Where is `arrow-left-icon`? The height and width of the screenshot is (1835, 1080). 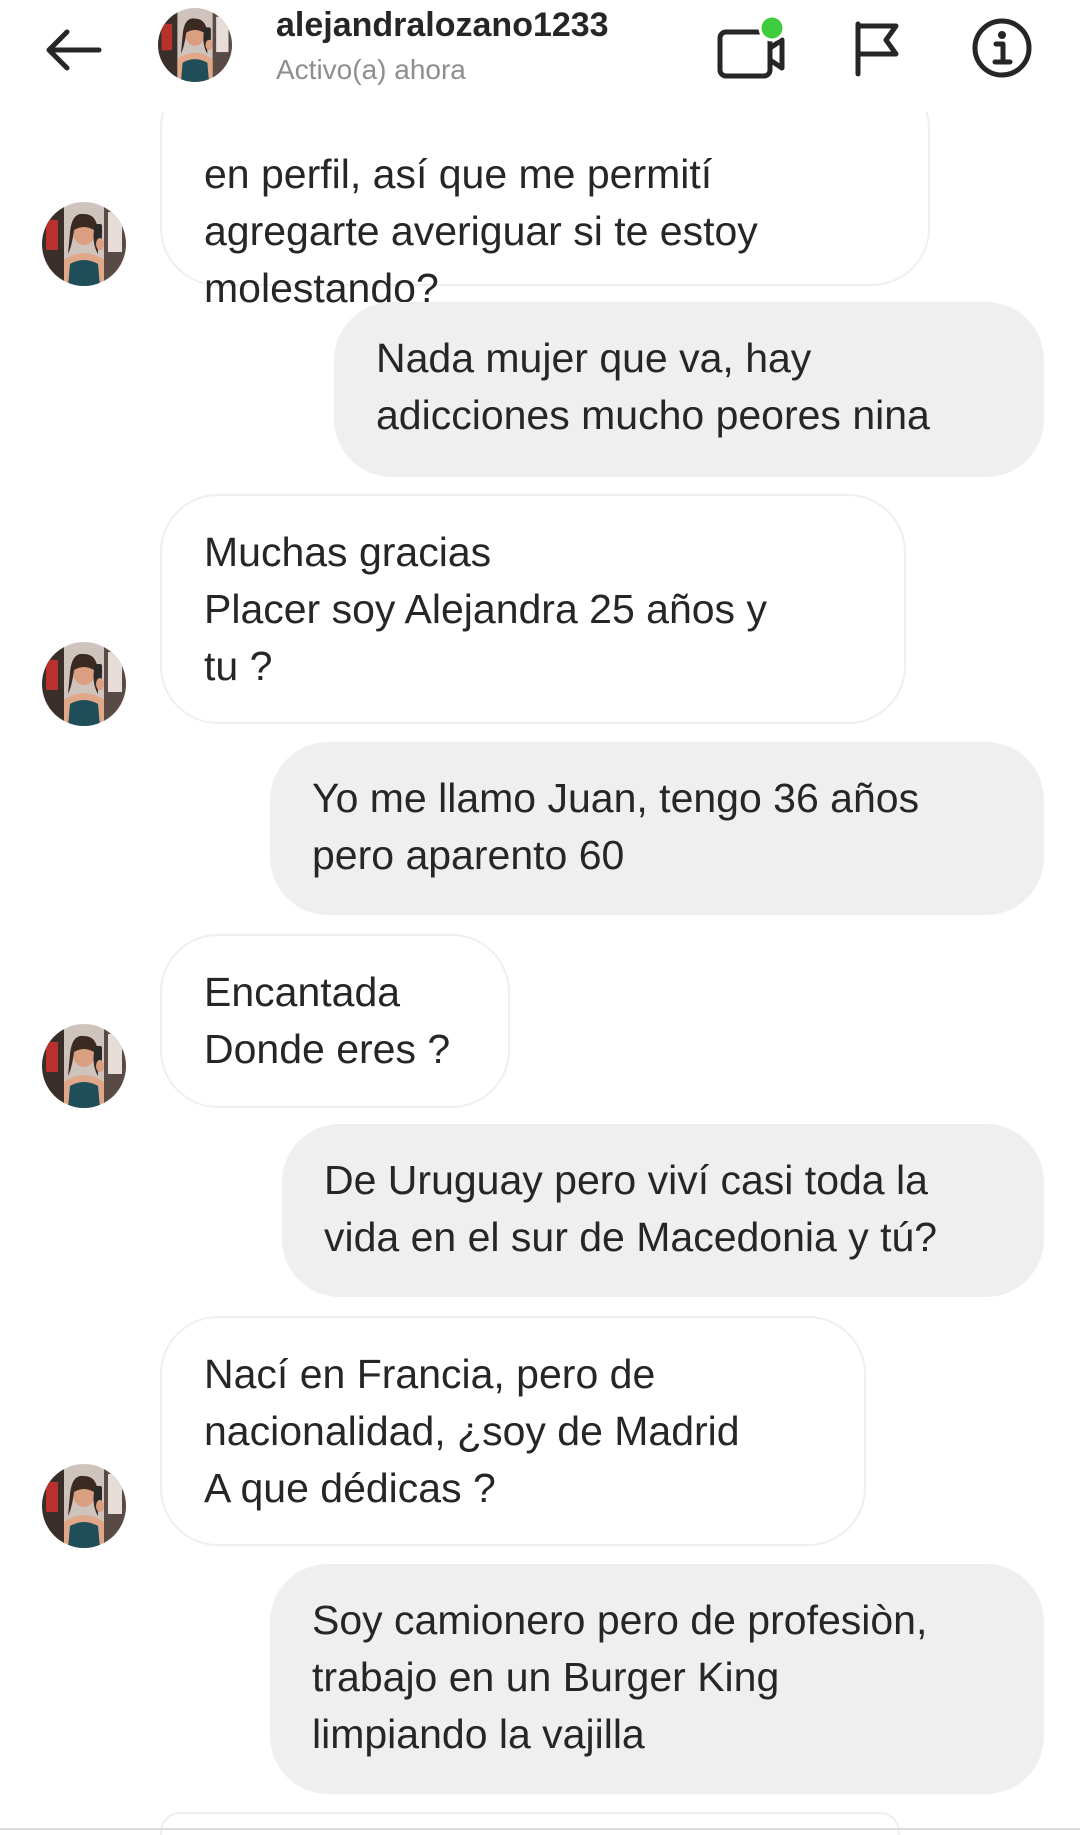 arrow-left-icon is located at coordinates (74, 50).